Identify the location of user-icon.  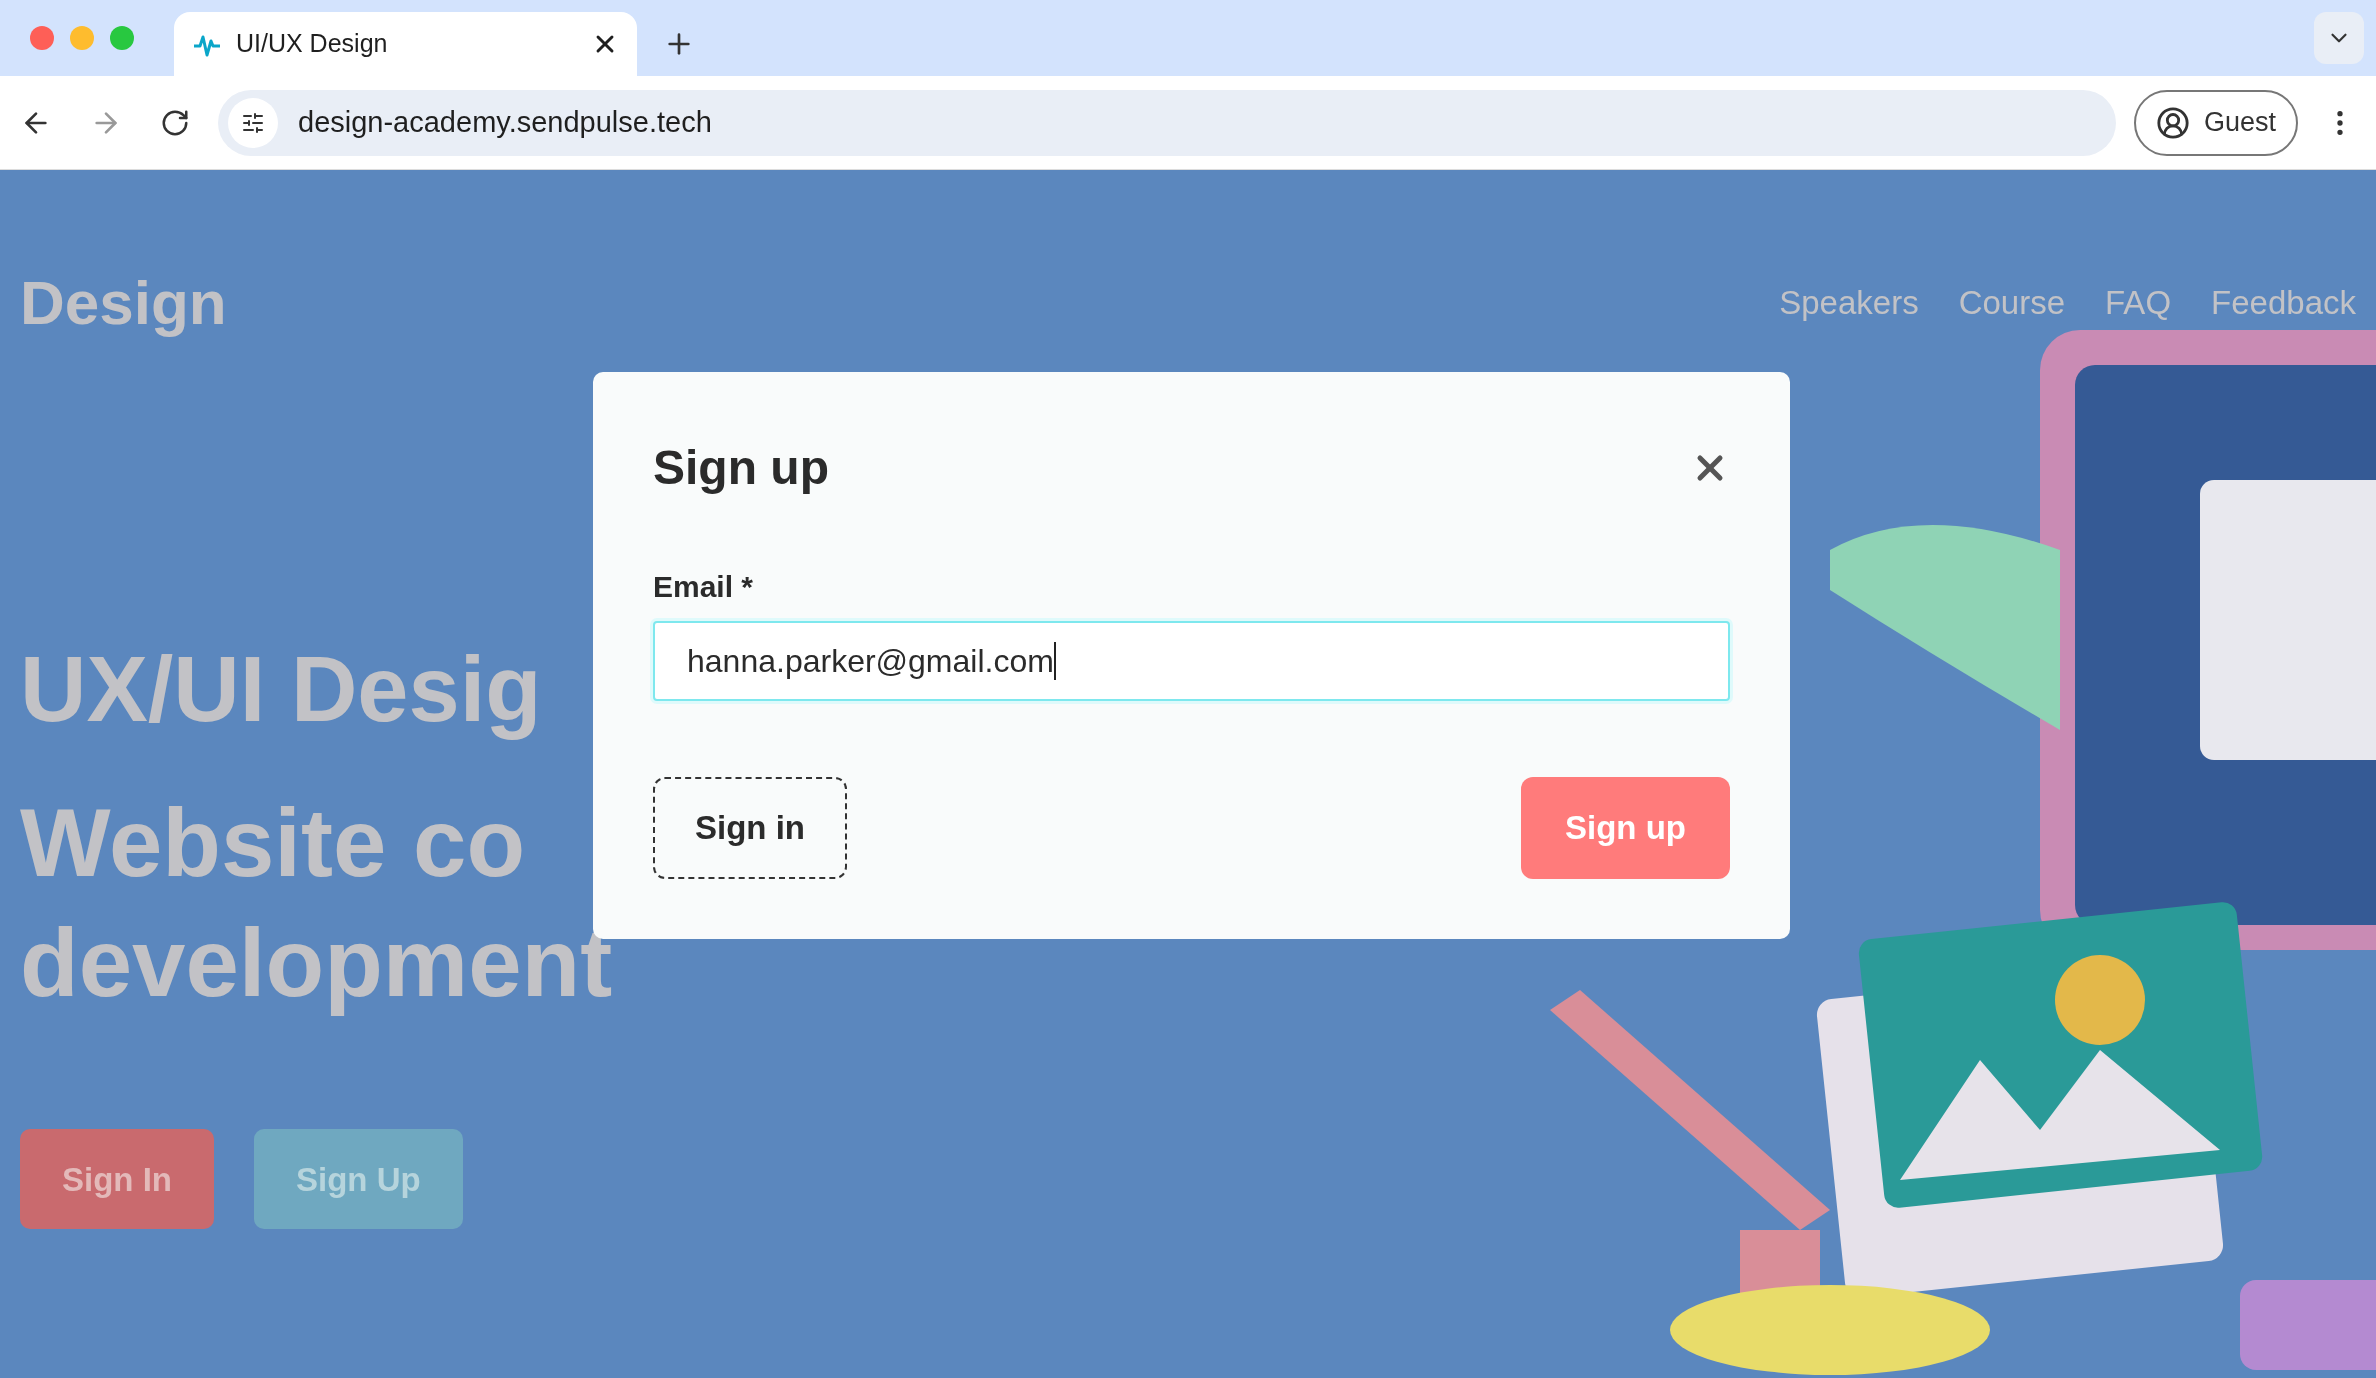
(2172, 122).